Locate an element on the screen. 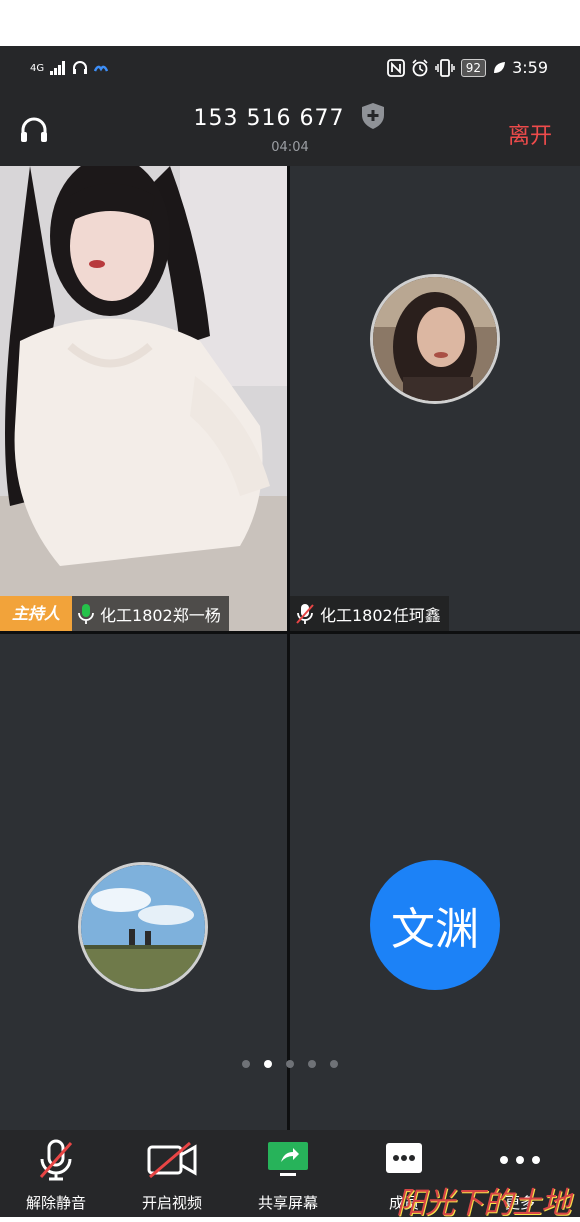 The image size is (580, 1222). unmute-button: 解除静音 is located at coordinates (56, 1175).